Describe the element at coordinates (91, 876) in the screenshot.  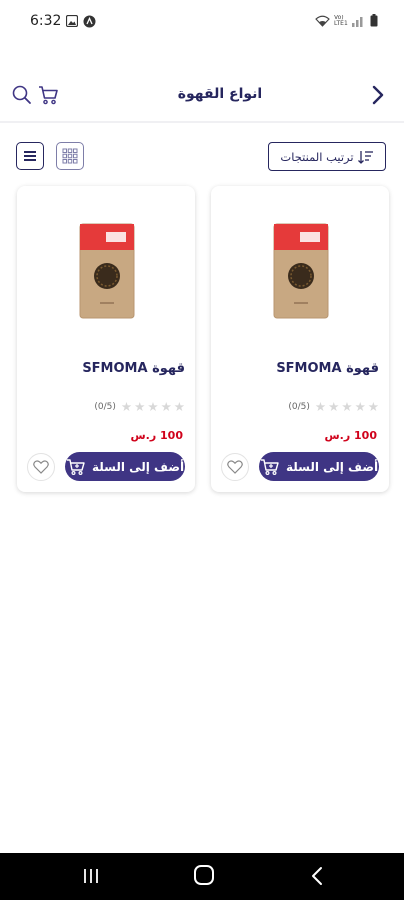
I see `recents-icon` at that location.